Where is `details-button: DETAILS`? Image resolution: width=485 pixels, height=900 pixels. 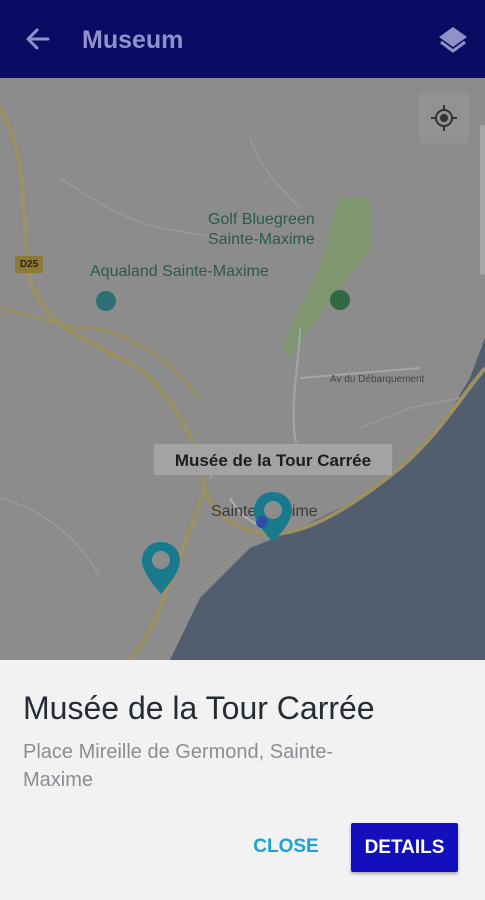
details-button: DETAILS is located at coordinates (404, 847).